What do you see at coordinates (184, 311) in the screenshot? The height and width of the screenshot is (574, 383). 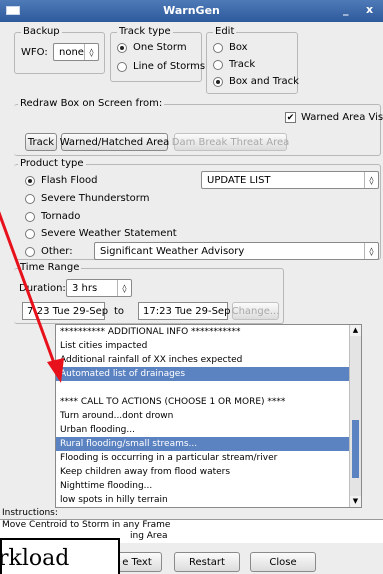 I see `end-time-field: 17:23 Tue 29-Sep` at bounding box center [184, 311].